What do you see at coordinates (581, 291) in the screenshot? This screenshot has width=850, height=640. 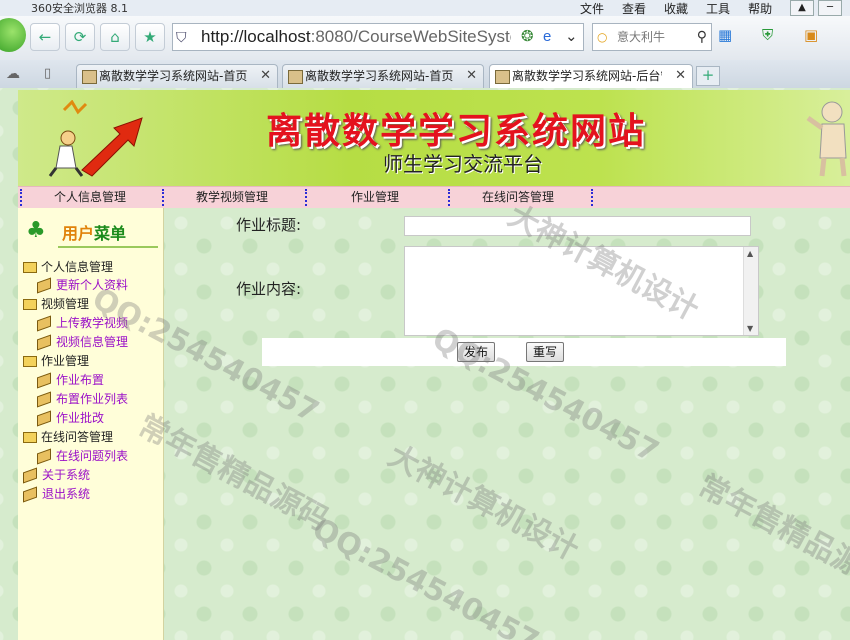 I see `homework-content-textarea: ▲ ▼` at bounding box center [581, 291].